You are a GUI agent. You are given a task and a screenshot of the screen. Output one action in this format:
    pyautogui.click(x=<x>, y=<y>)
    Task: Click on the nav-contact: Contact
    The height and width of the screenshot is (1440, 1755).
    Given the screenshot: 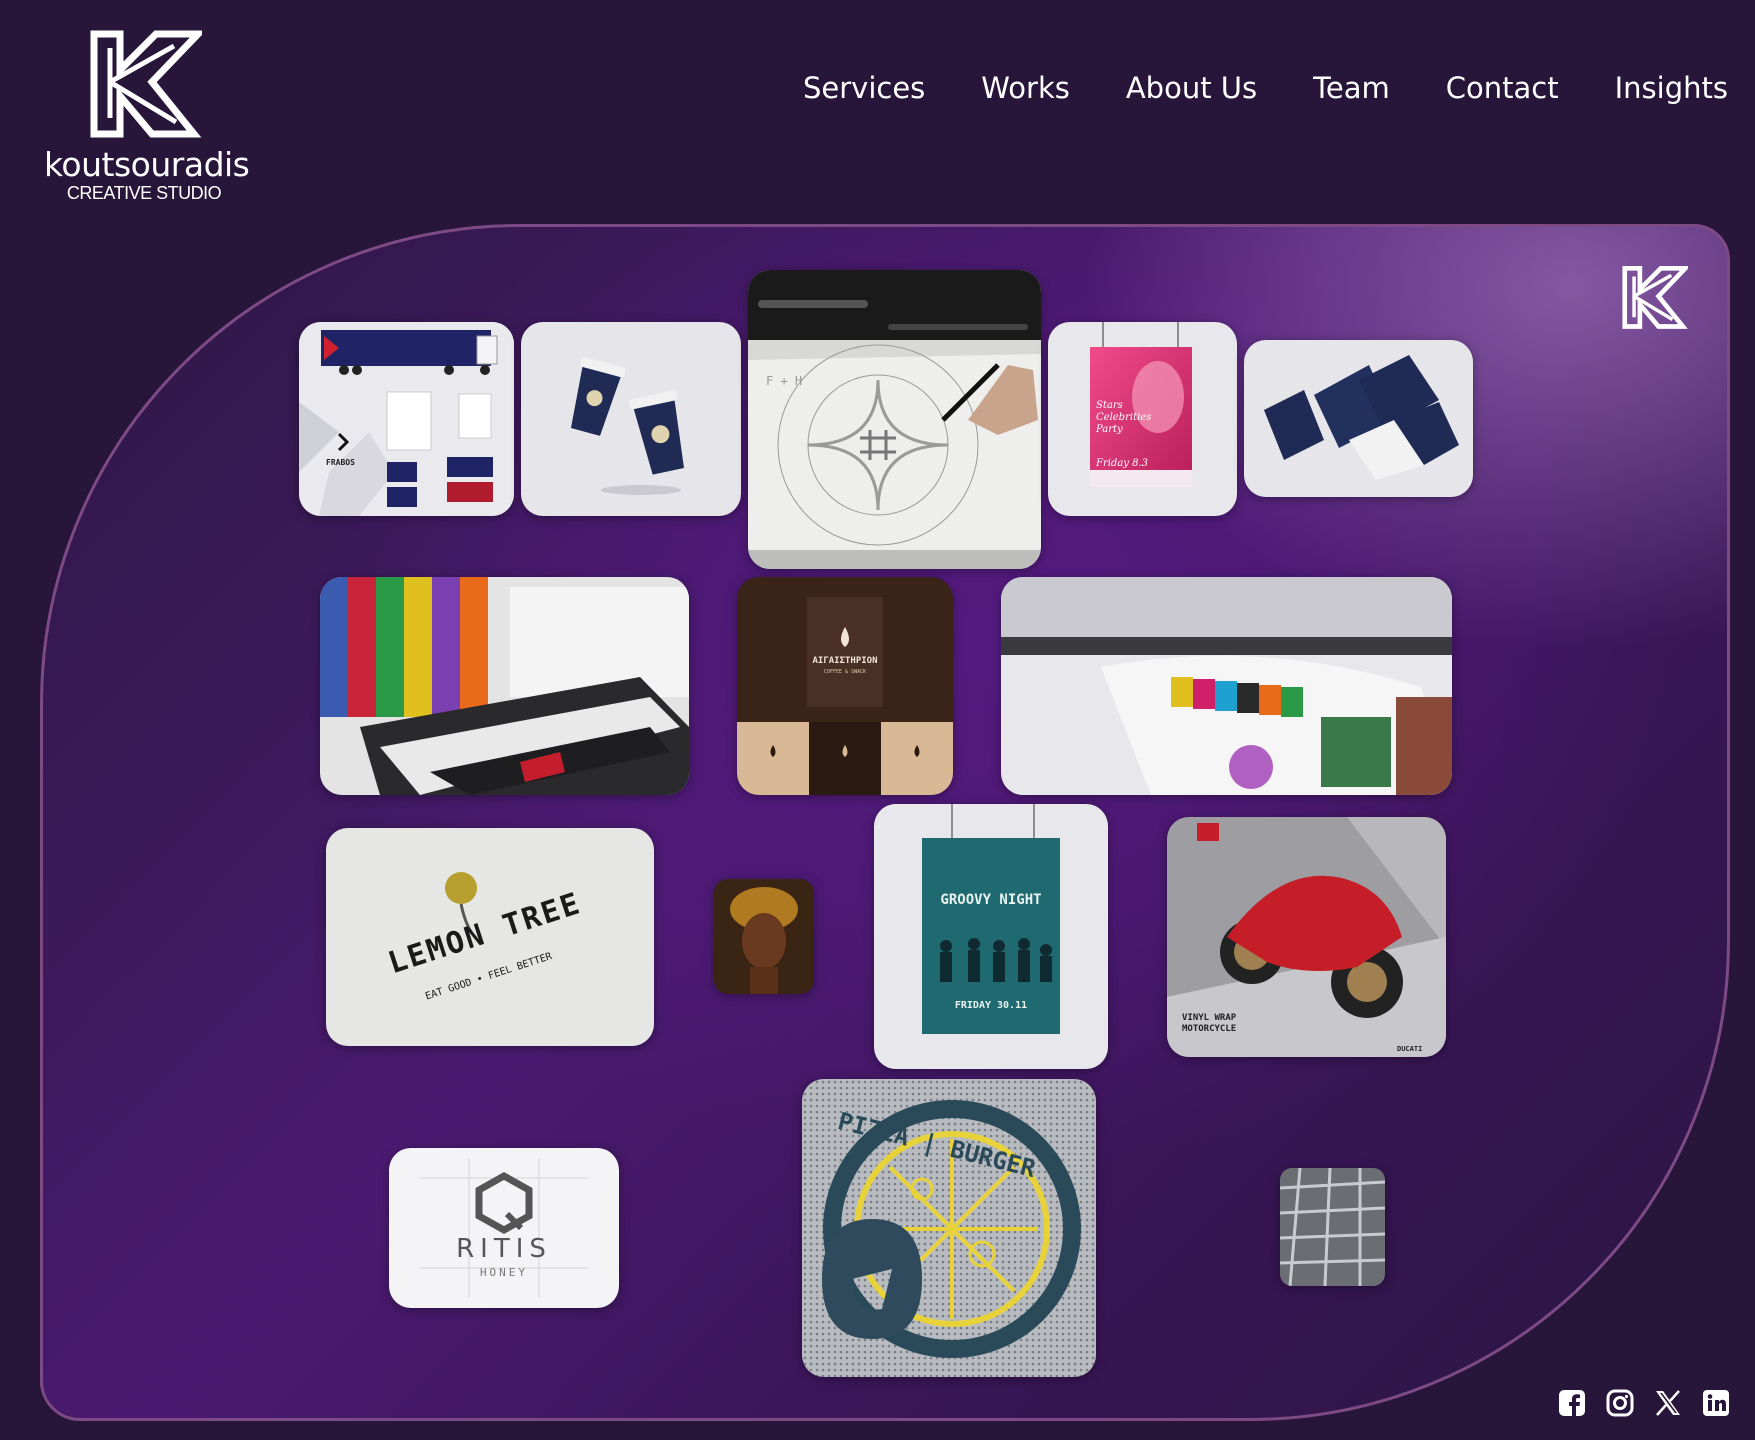 What is the action you would take?
    pyautogui.click(x=1502, y=88)
    